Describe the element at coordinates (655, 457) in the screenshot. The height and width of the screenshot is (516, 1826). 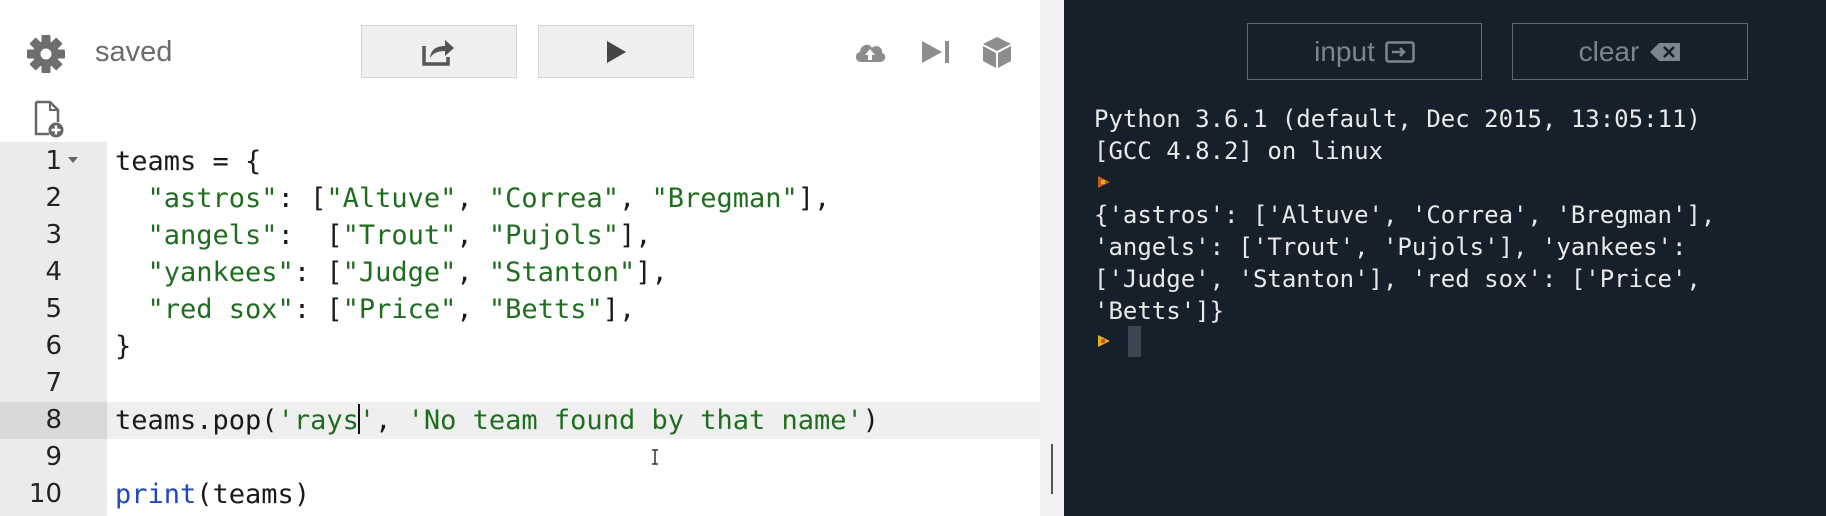
I see `mouse-ibeam-icon` at that location.